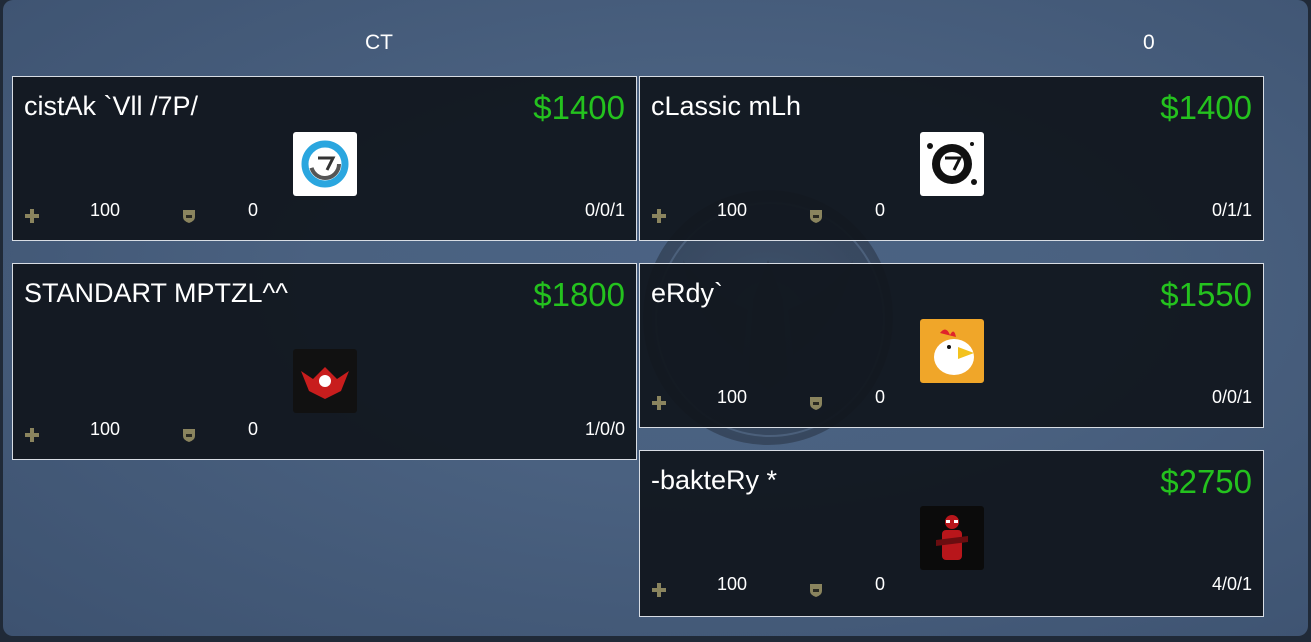  I want to click on player-money: $2750, so click(1206, 481).